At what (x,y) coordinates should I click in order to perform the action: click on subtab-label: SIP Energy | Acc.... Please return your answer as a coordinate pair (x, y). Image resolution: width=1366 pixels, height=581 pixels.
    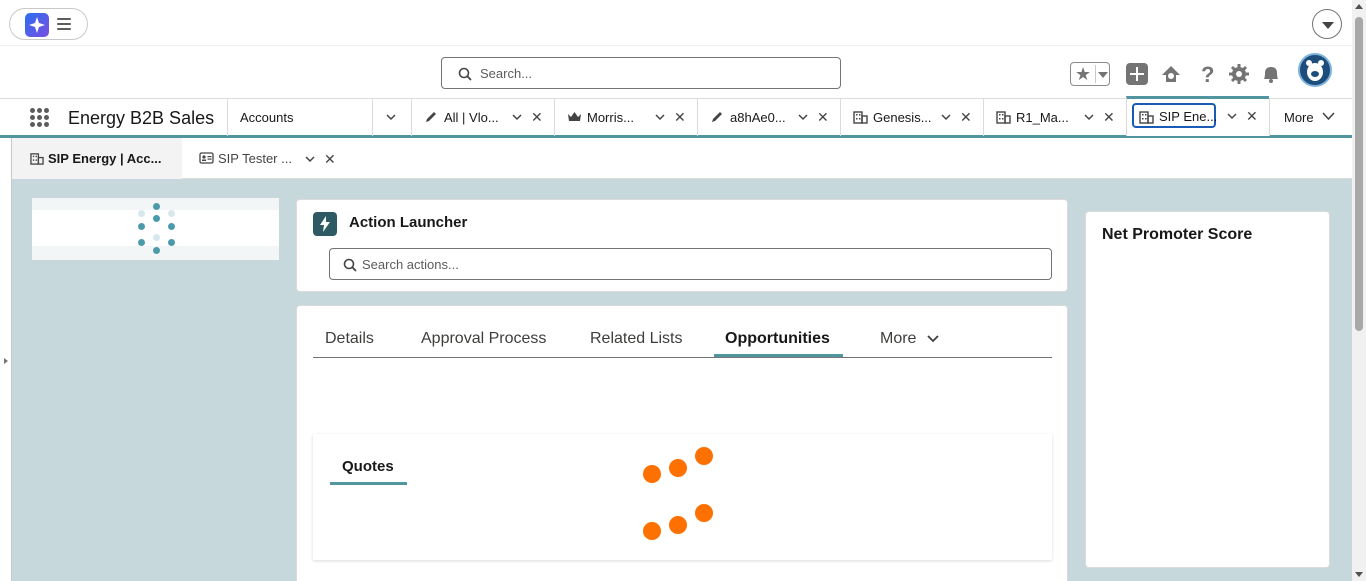
    Looking at the image, I should click on (105, 158).